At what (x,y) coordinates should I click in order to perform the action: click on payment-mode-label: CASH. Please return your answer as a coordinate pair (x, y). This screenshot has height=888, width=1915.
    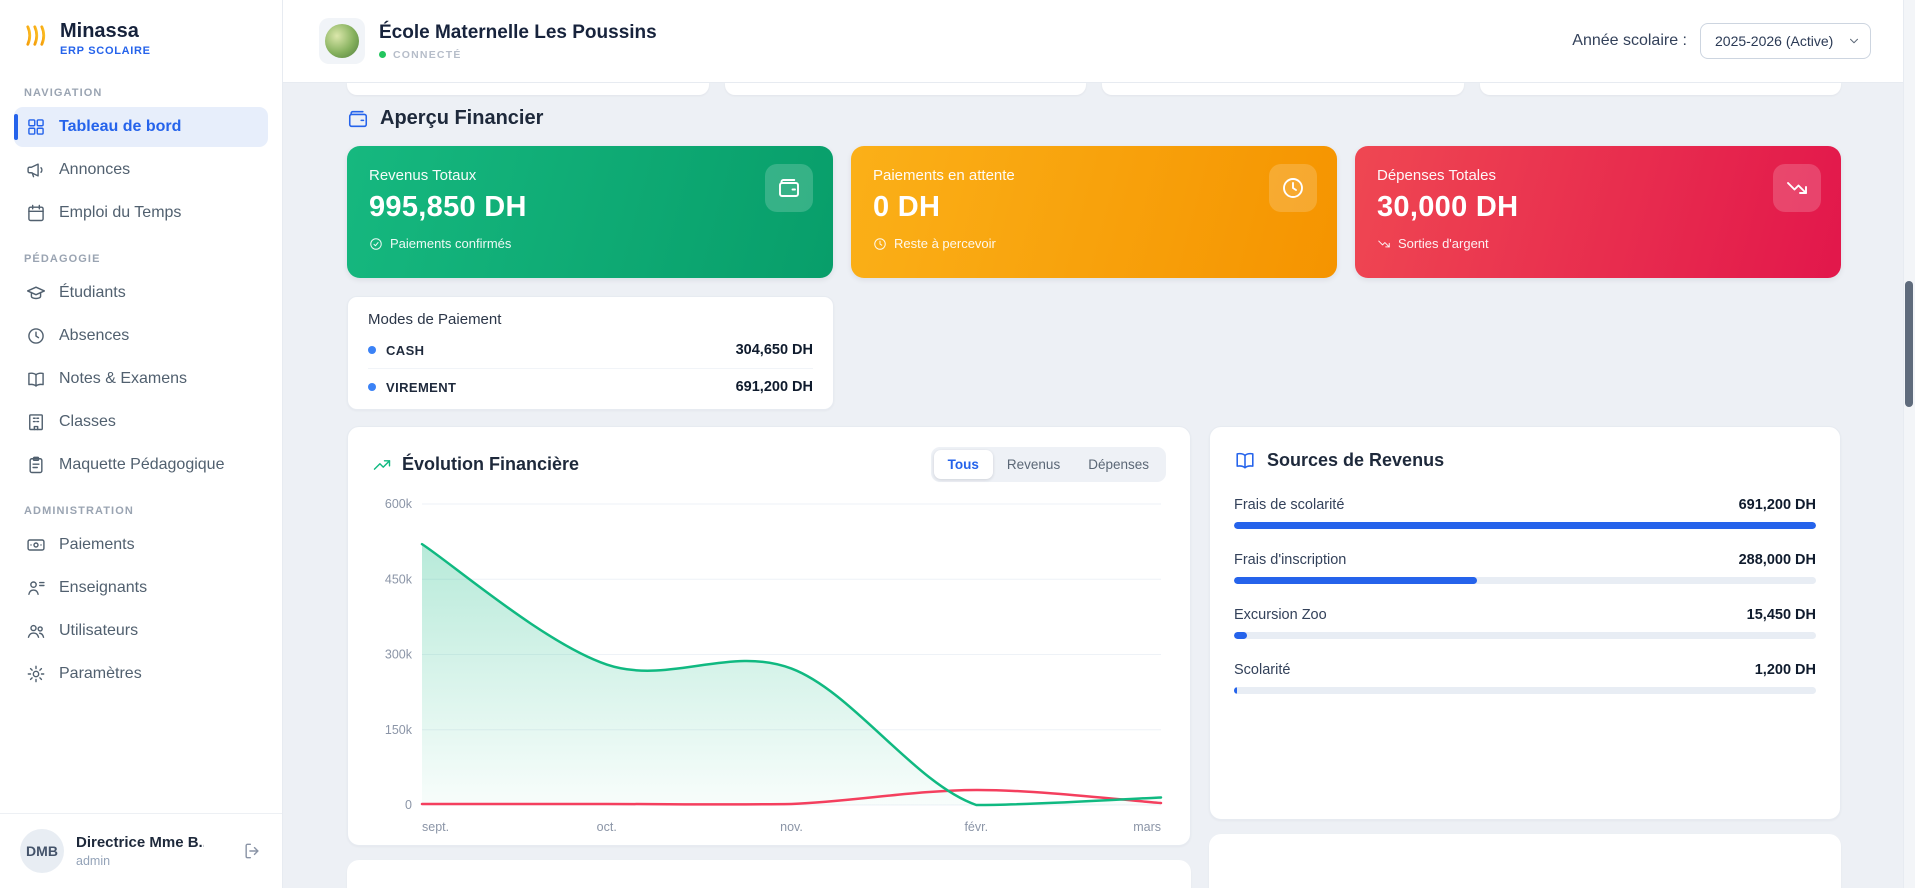
    Looking at the image, I should click on (405, 350).